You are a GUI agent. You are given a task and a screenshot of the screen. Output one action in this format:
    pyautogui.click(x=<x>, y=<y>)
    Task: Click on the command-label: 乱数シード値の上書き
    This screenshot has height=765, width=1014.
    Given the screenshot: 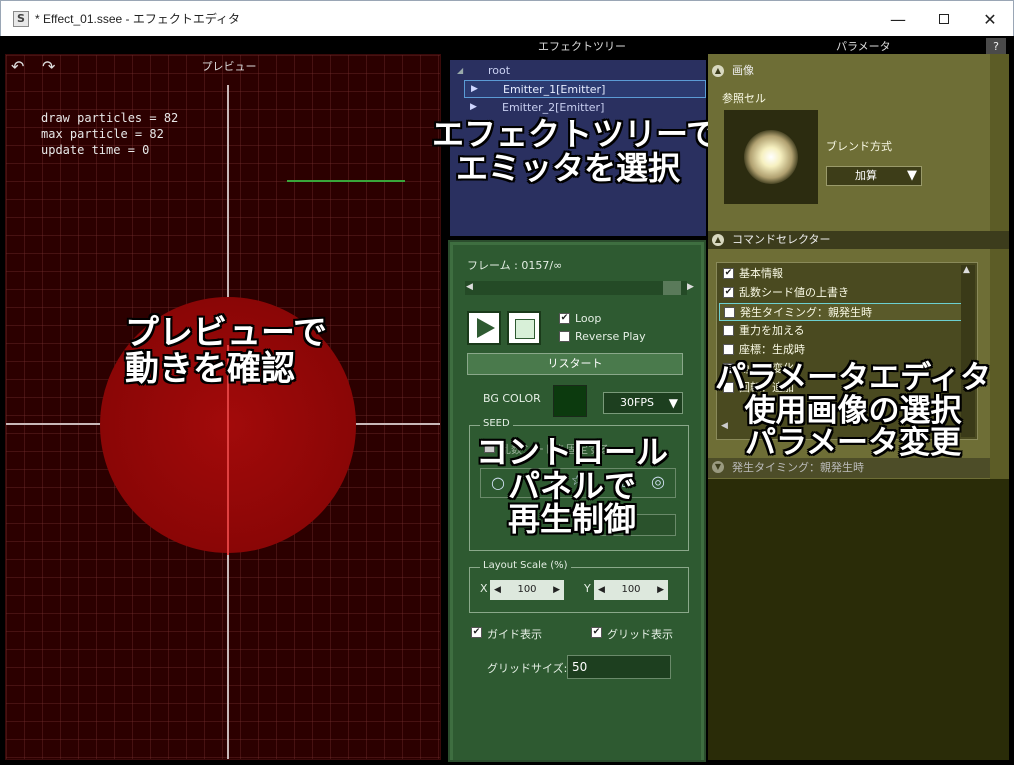 What is the action you would take?
    pyautogui.click(x=794, y=292)
    